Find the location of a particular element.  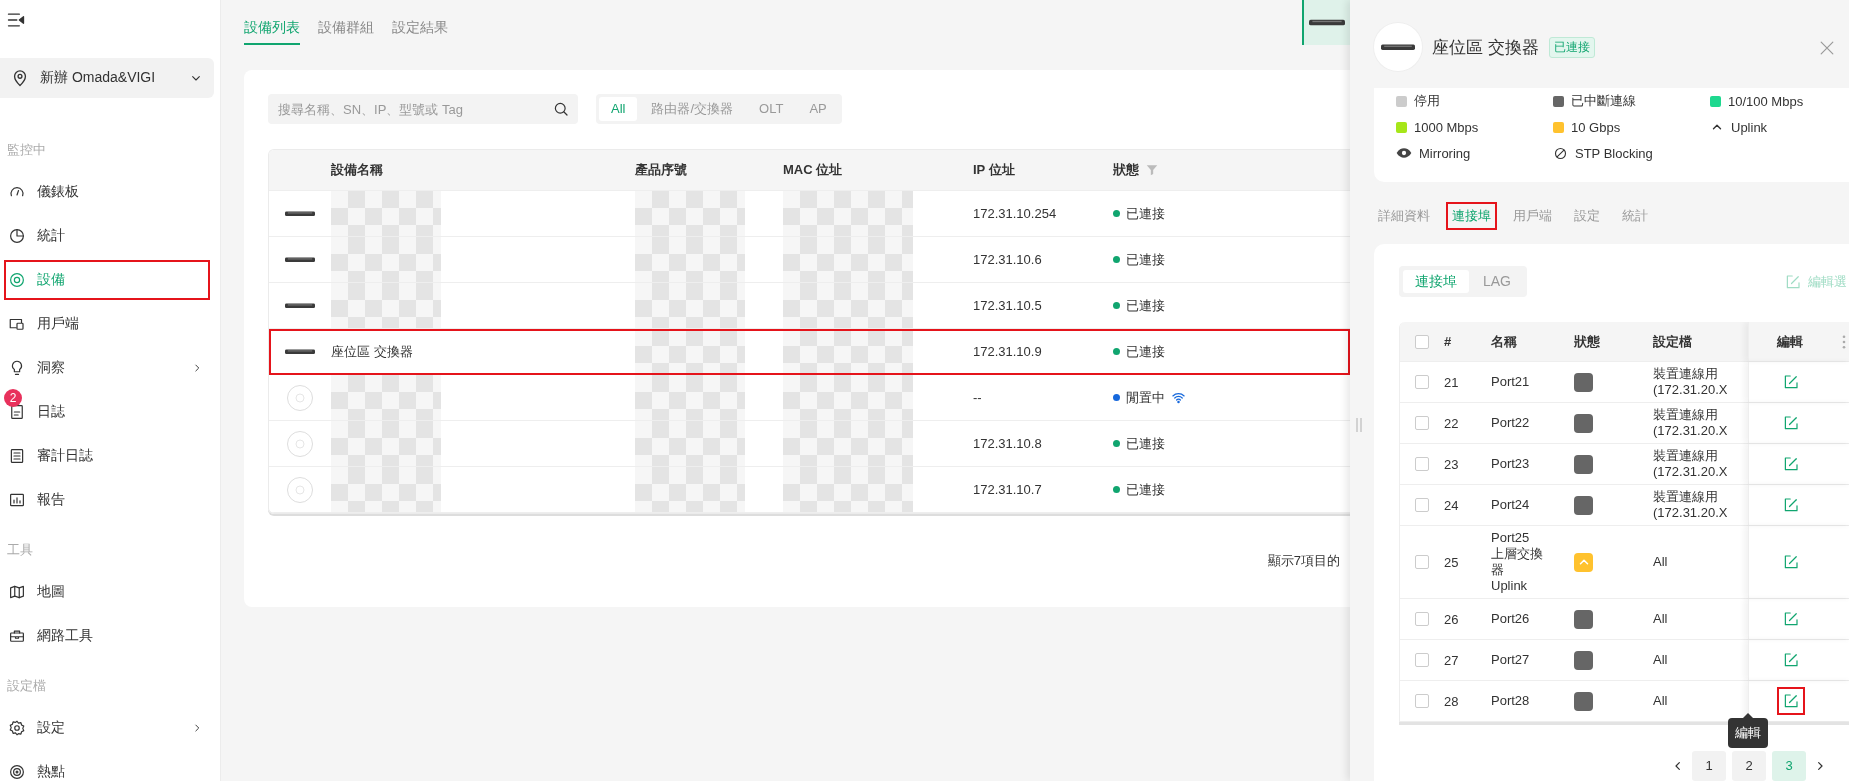

port-number: 24 is located at coordinates (1451, 505).